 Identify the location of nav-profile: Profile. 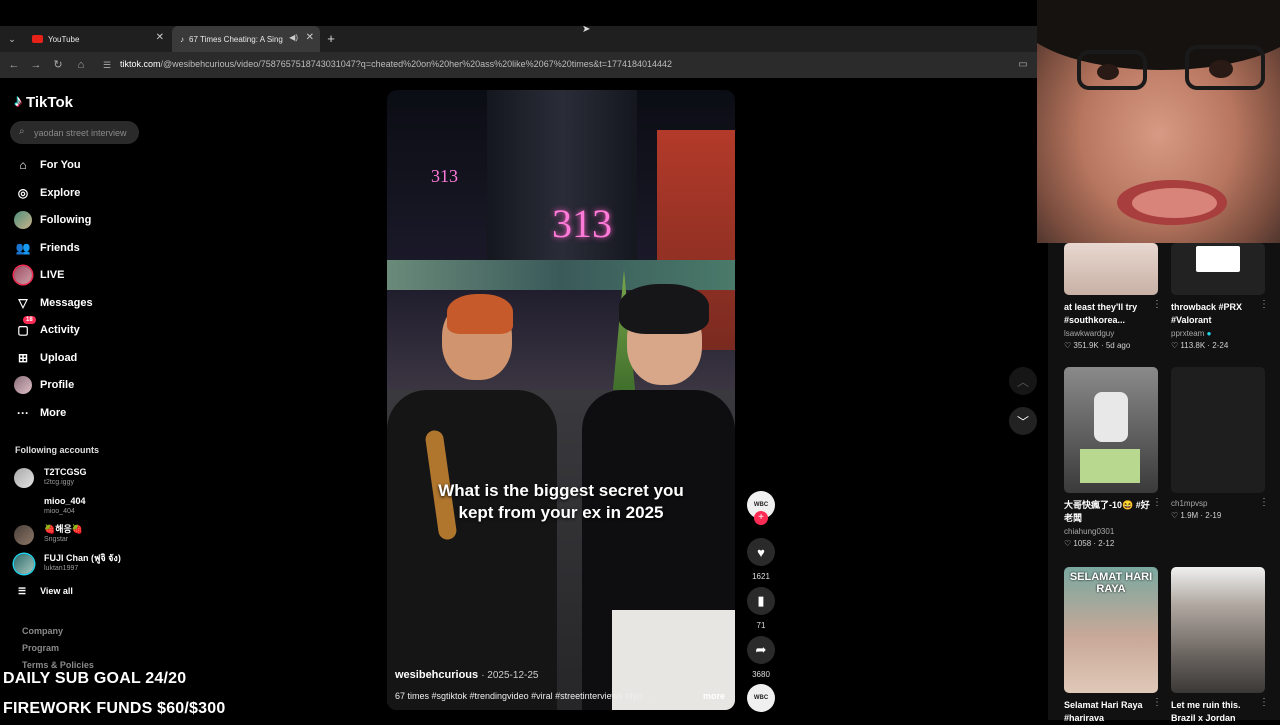
(44, 385).